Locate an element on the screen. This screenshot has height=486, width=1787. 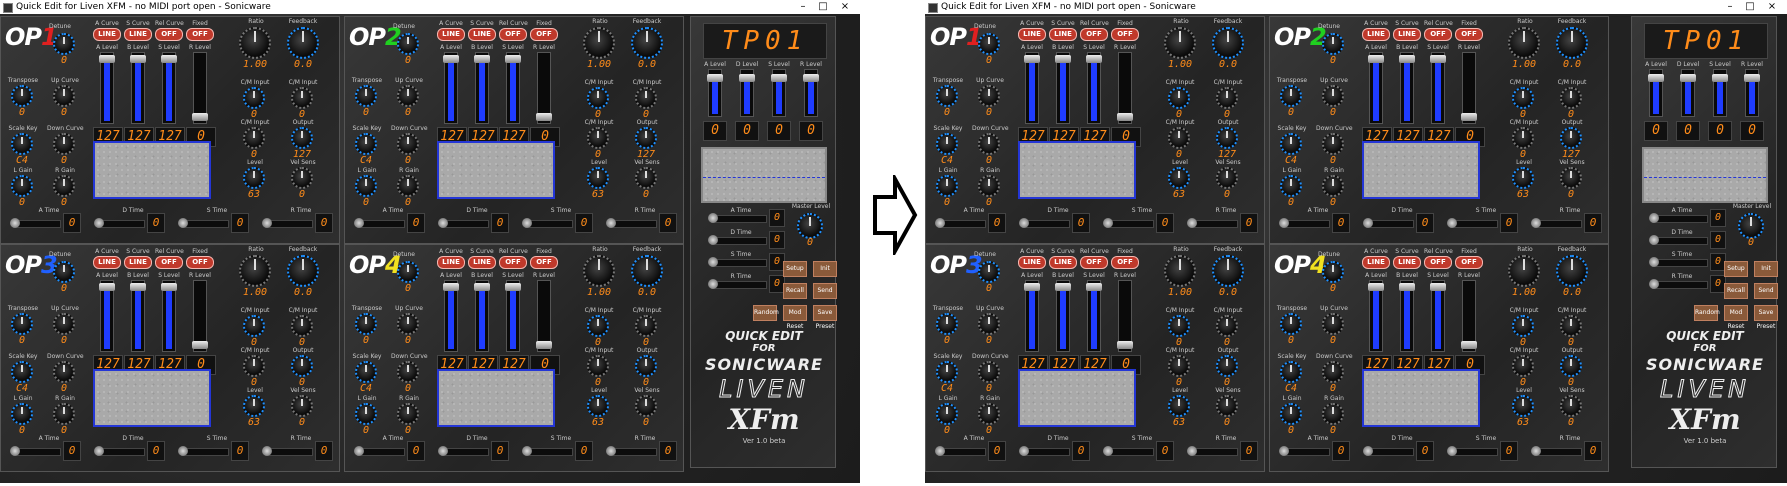
curve-button-a_curve: LINE is located at coordinates (1032, 34).